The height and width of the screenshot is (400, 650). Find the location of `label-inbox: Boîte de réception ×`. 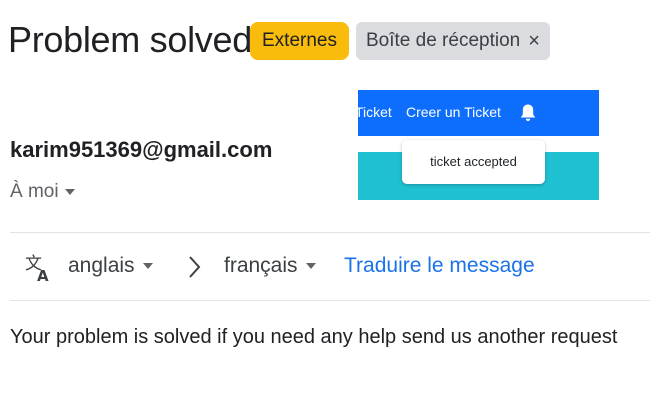

label-inbox: Boîte de réception × is located at coordinates (453, 41).